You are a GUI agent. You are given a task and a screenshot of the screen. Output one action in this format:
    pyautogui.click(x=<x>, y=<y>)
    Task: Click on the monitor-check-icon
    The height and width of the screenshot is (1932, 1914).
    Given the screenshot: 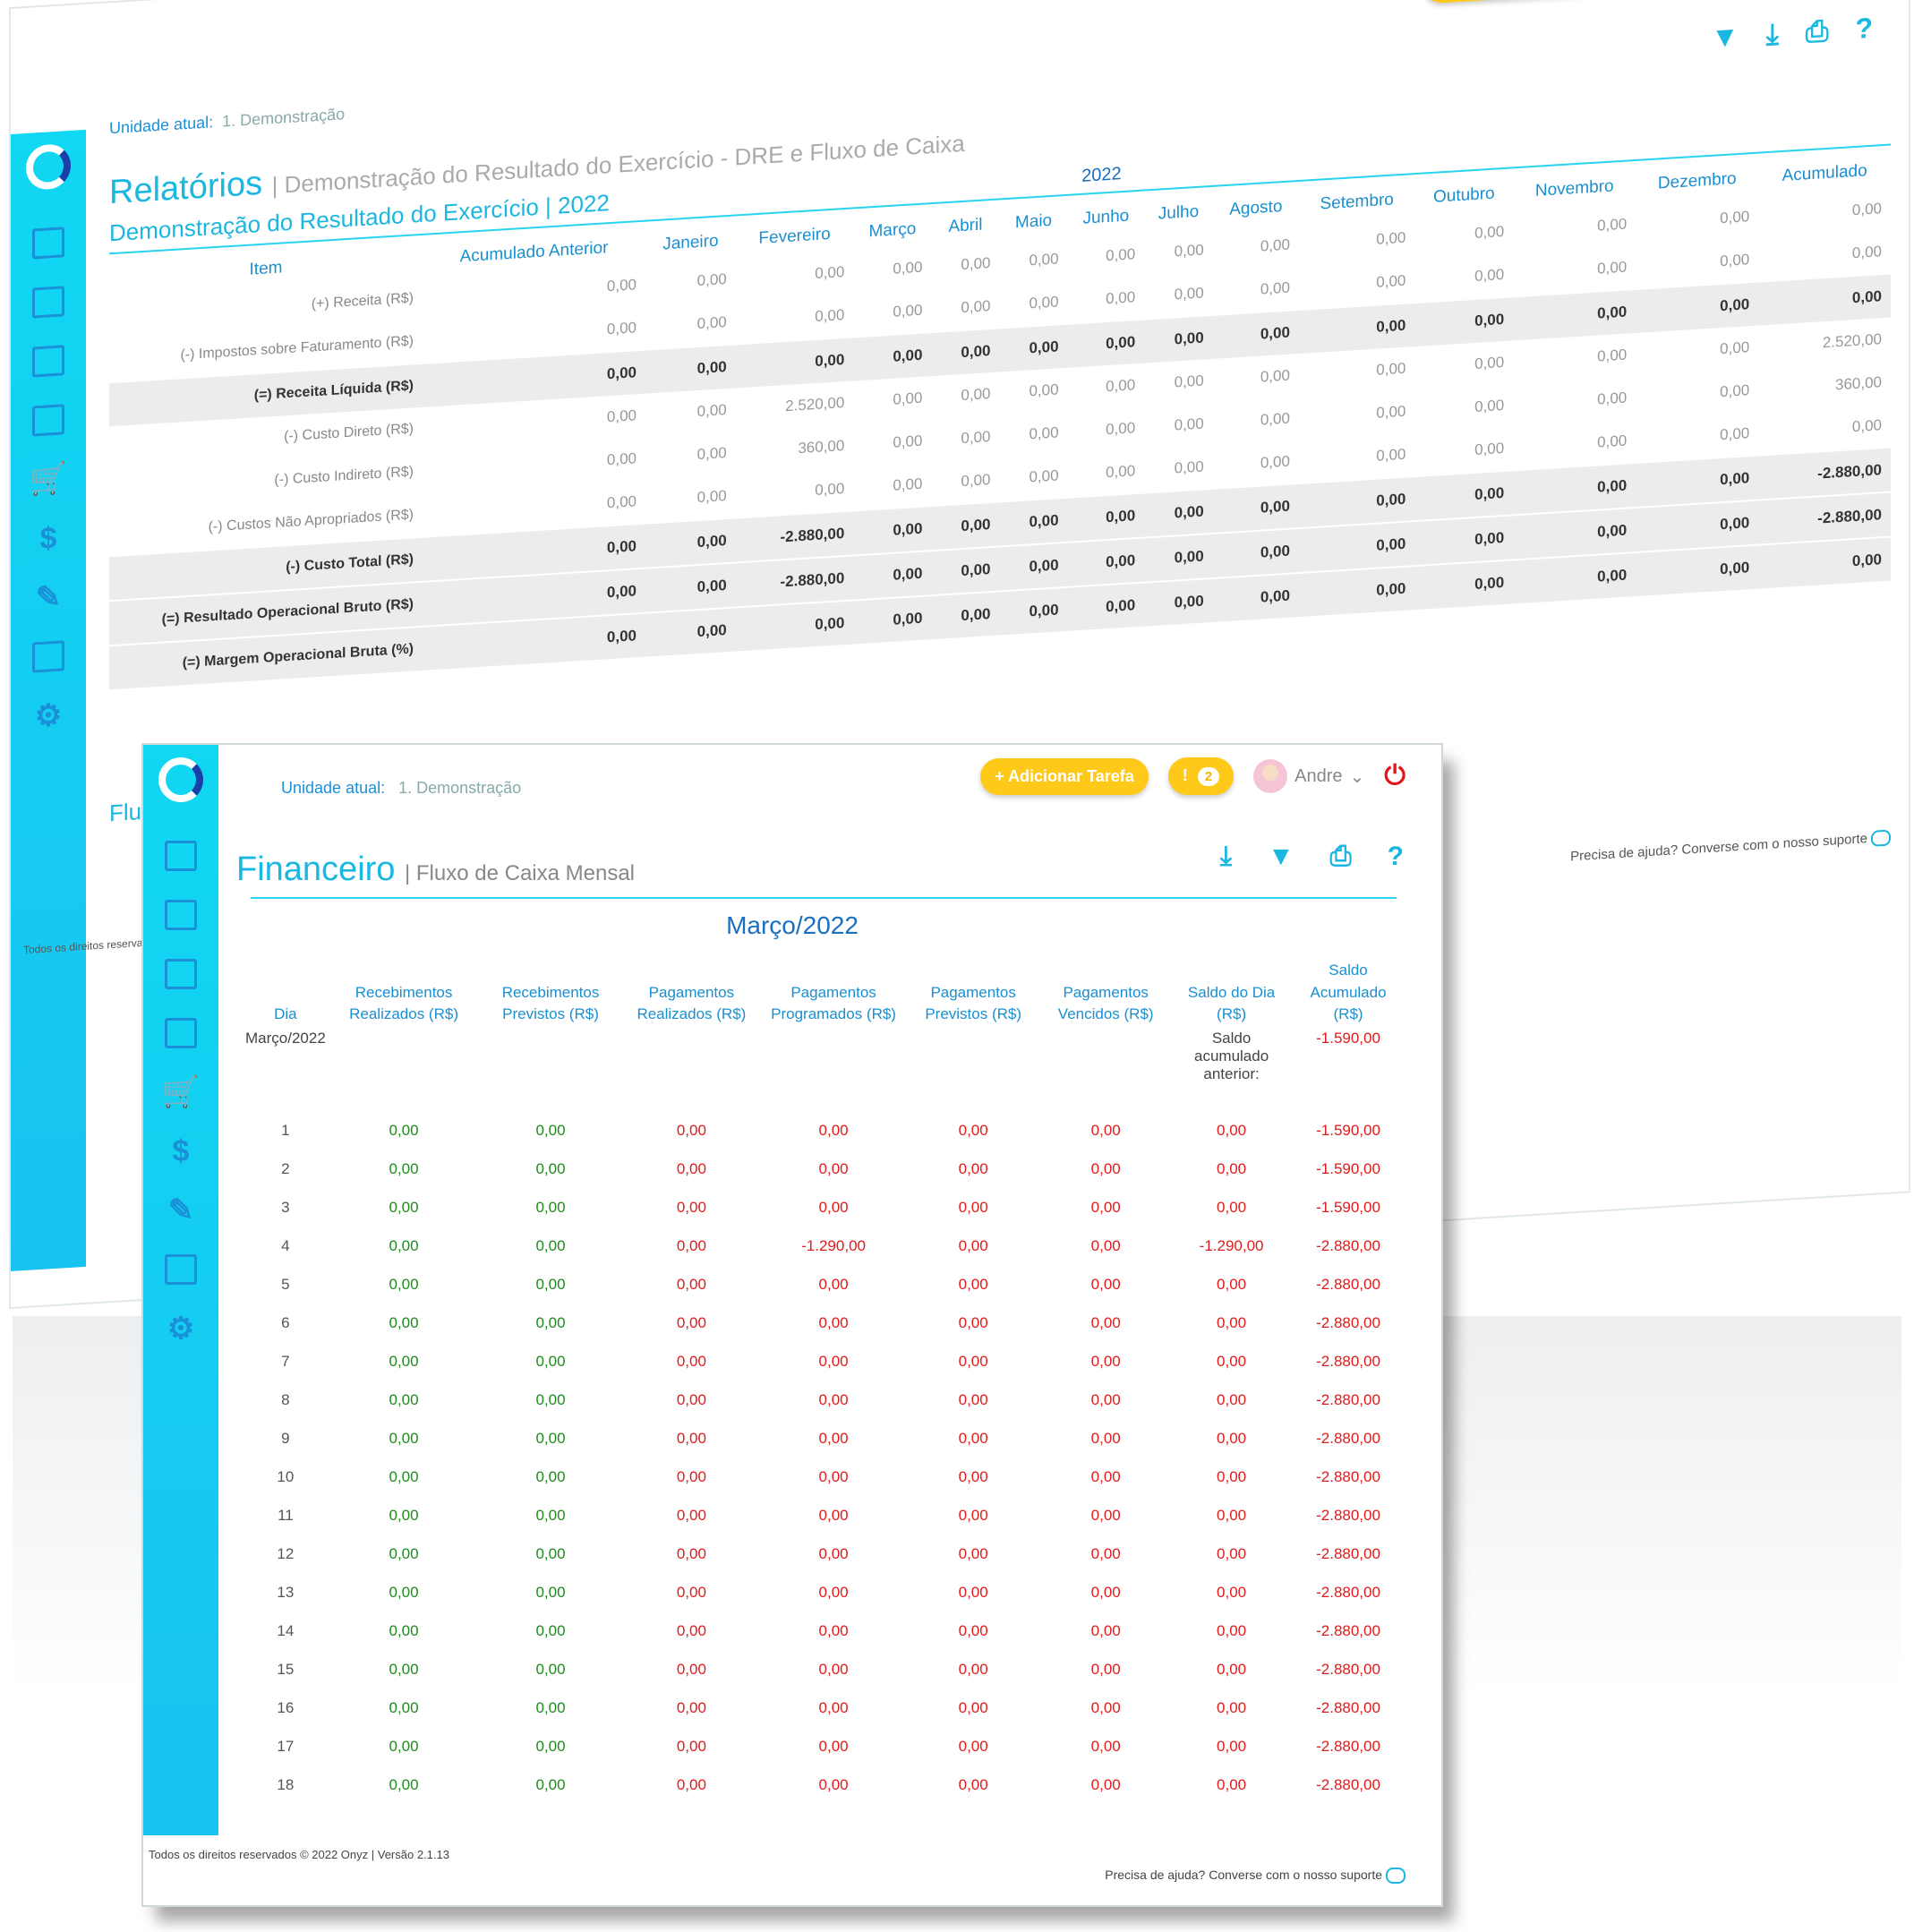 What is the action you would take?
    pyautogui.click(x=48, y=302)
    